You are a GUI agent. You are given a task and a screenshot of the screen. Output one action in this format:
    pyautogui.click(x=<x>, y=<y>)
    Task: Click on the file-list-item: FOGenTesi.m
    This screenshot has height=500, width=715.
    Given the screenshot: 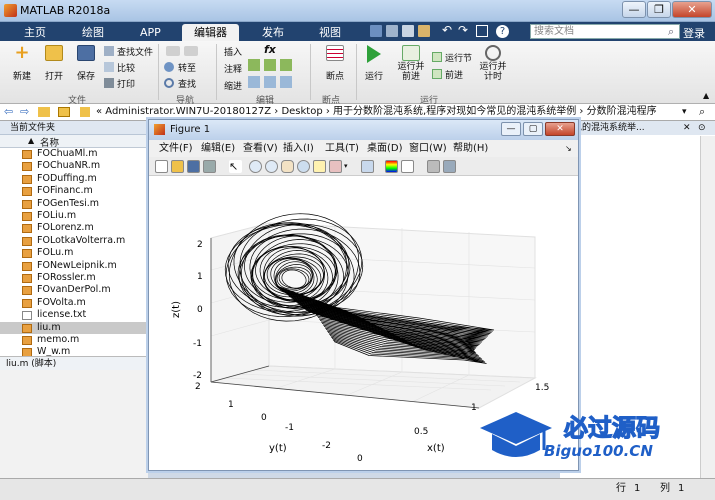 What is the action you would take?
    pyautogui.click(x=74, y=204)
    